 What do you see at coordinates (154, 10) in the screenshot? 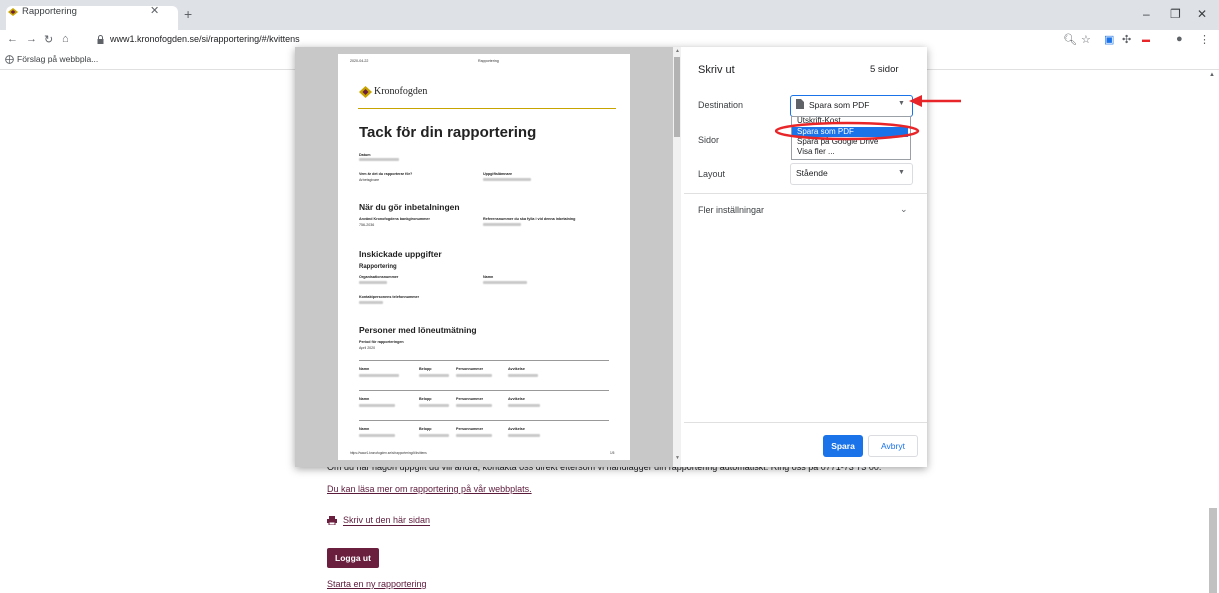
I see `tab-close-icon: ✕` at bounding box center [154, 10].